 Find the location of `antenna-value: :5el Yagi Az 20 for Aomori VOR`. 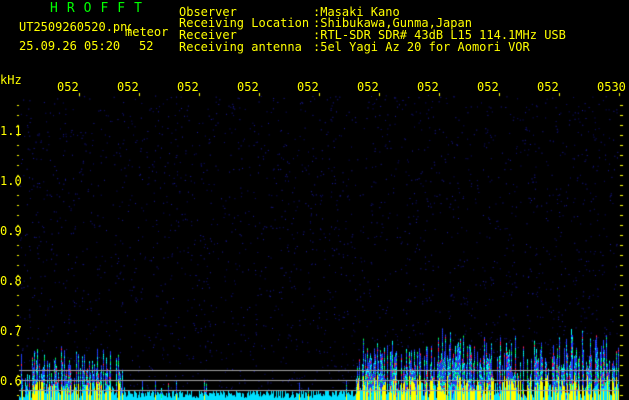

antenna-value: :5el Yagi Az 20 for Aomori VOR is located at coordinates (421, 47).